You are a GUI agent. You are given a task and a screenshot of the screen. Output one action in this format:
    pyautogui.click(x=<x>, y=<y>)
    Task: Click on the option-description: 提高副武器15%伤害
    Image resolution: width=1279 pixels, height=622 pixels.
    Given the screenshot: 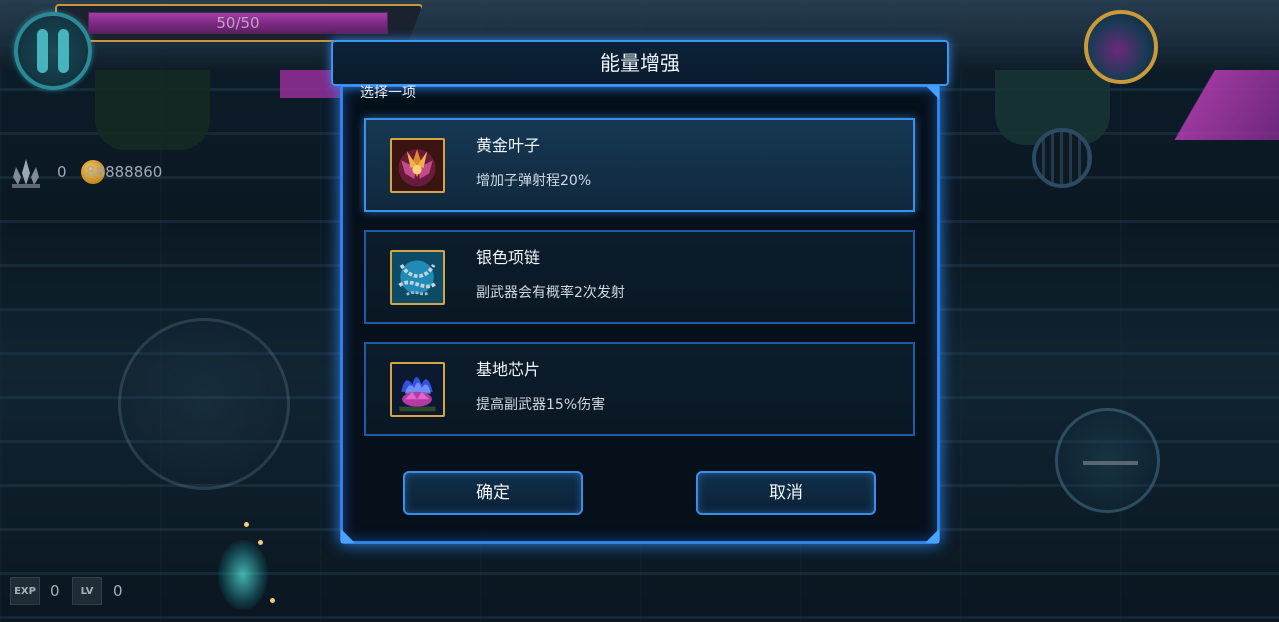 What is the action you would take?
    pyautogui.click(x=541, y=405)
    